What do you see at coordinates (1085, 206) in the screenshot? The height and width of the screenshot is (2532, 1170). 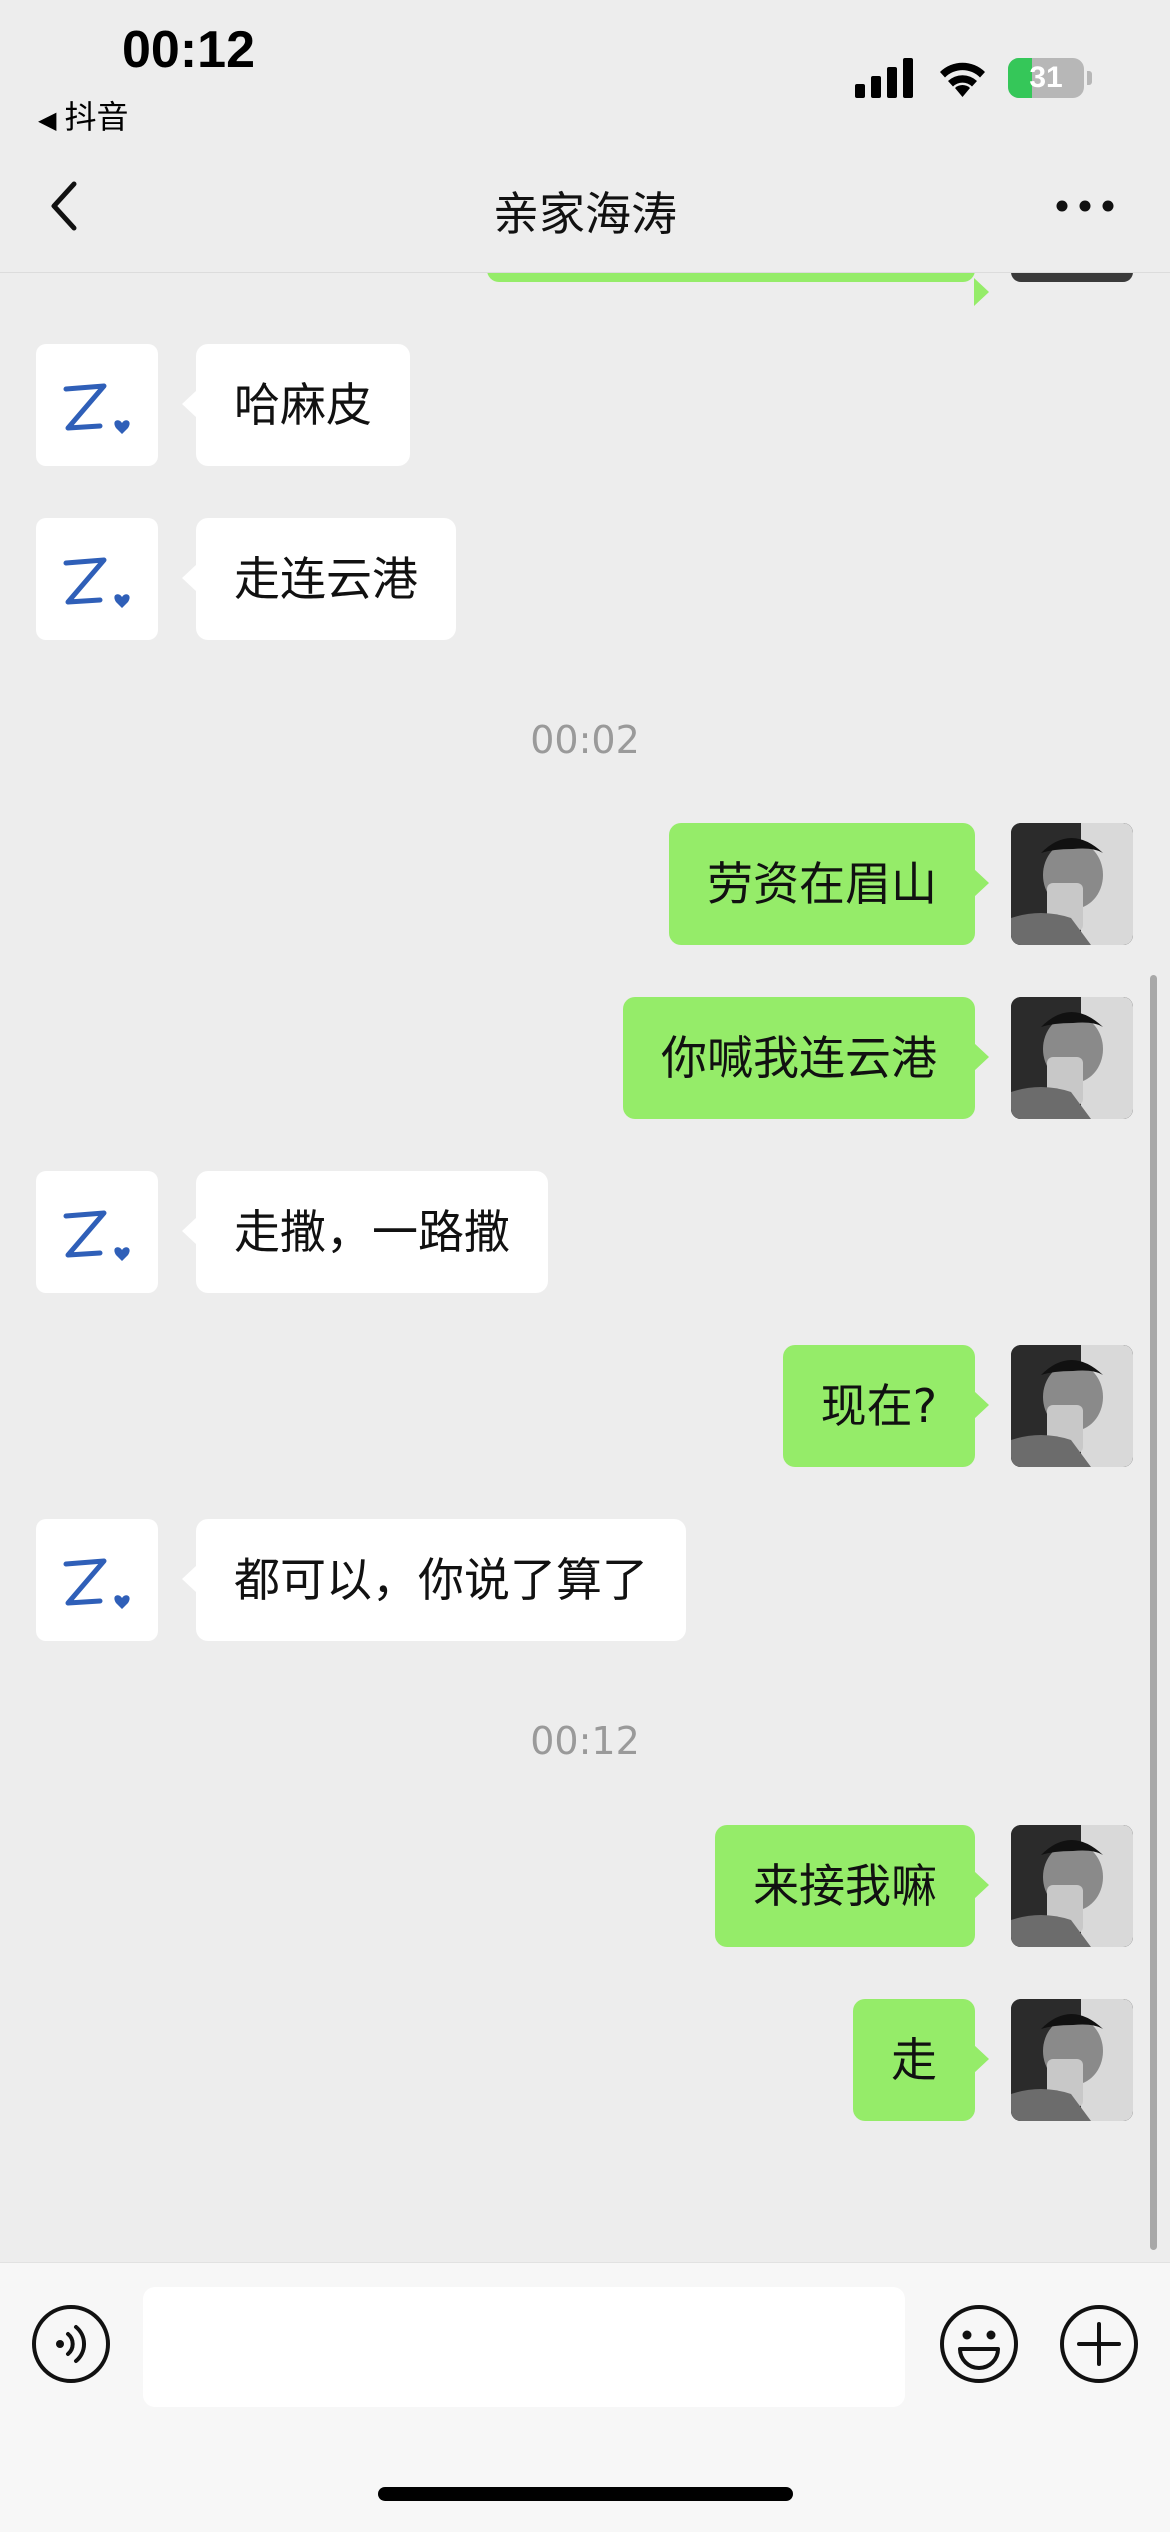 I see `more-dots-icon` at bounding box center [1085, 206].